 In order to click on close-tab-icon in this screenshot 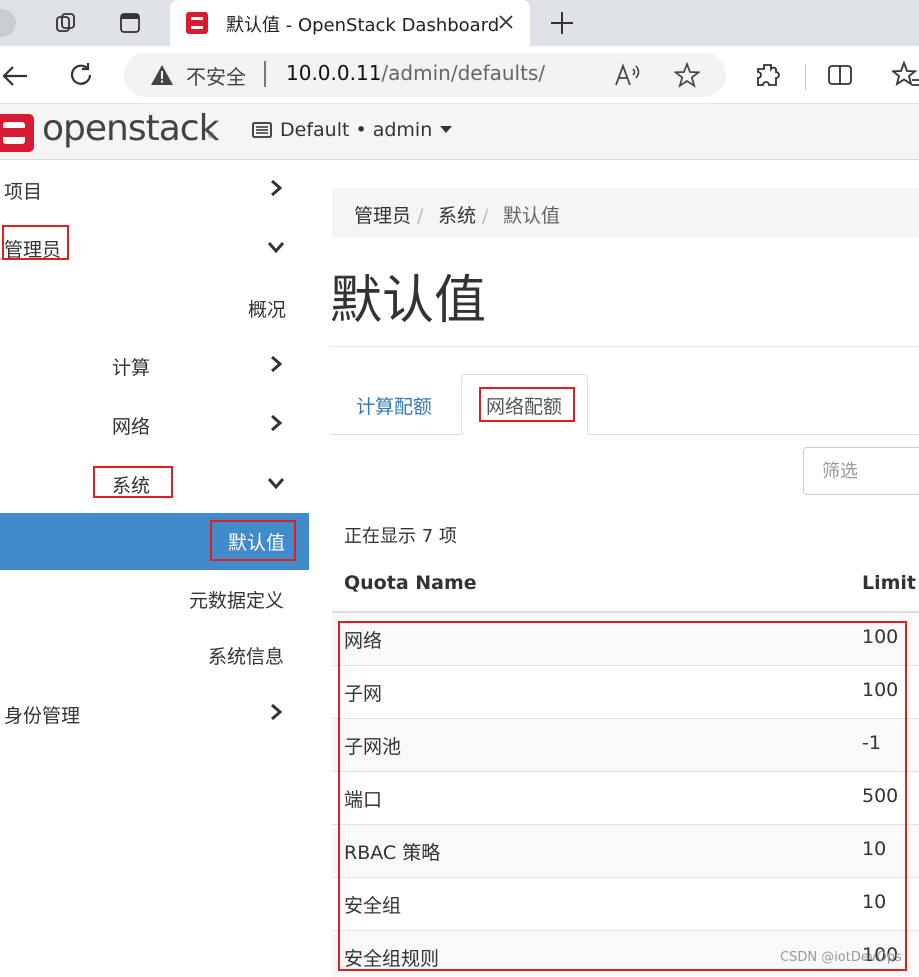, I will do `click(506, 22)`.